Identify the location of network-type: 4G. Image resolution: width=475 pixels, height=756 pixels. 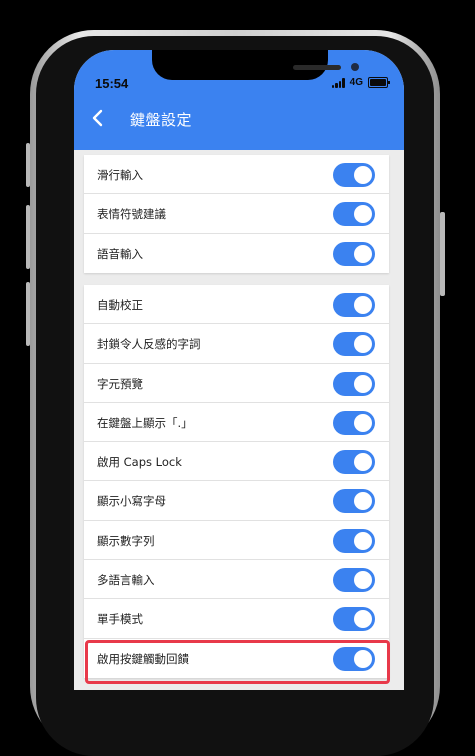
(356, 82).